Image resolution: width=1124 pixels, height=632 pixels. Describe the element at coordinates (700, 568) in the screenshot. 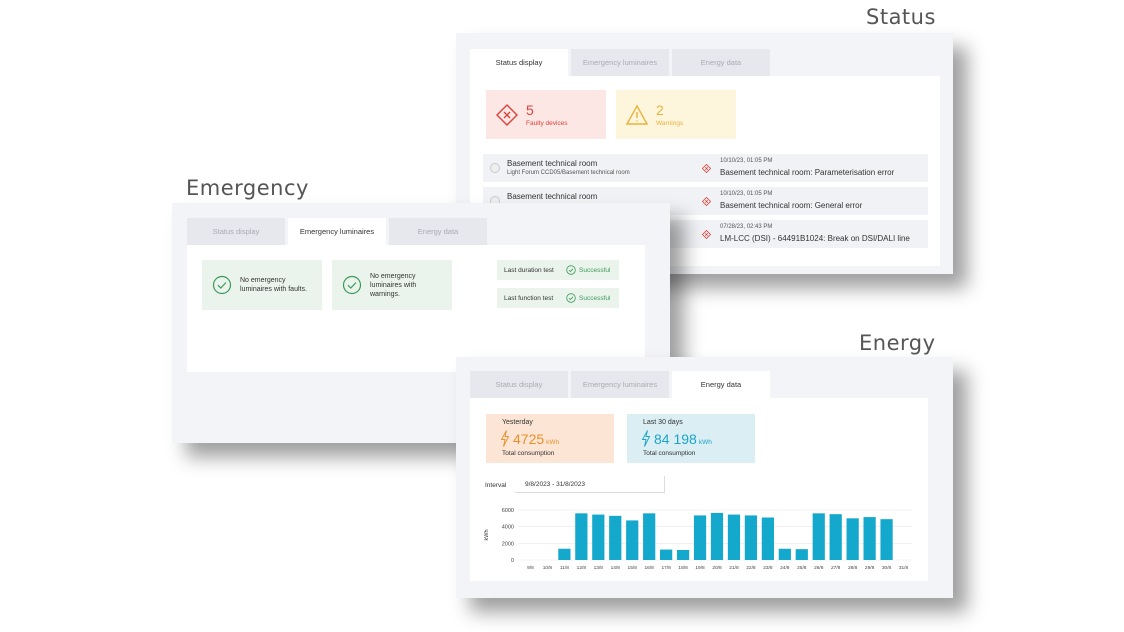

I see `x-tick-label: 19/8` at that location.